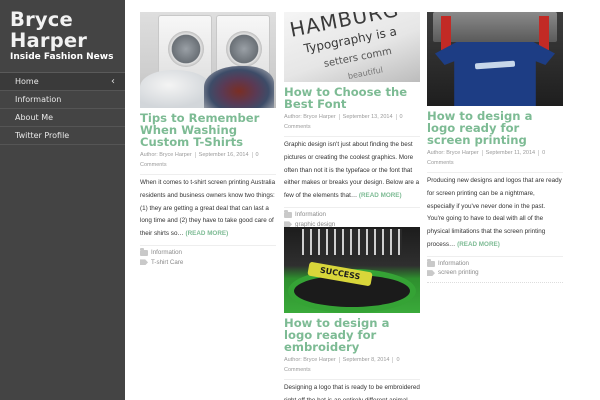 Image resolution: width=600 pixels, height=400 pixels. Describe the element at coordinates (352, 242) in the screenshot. I see `machine-image-part` at that location.